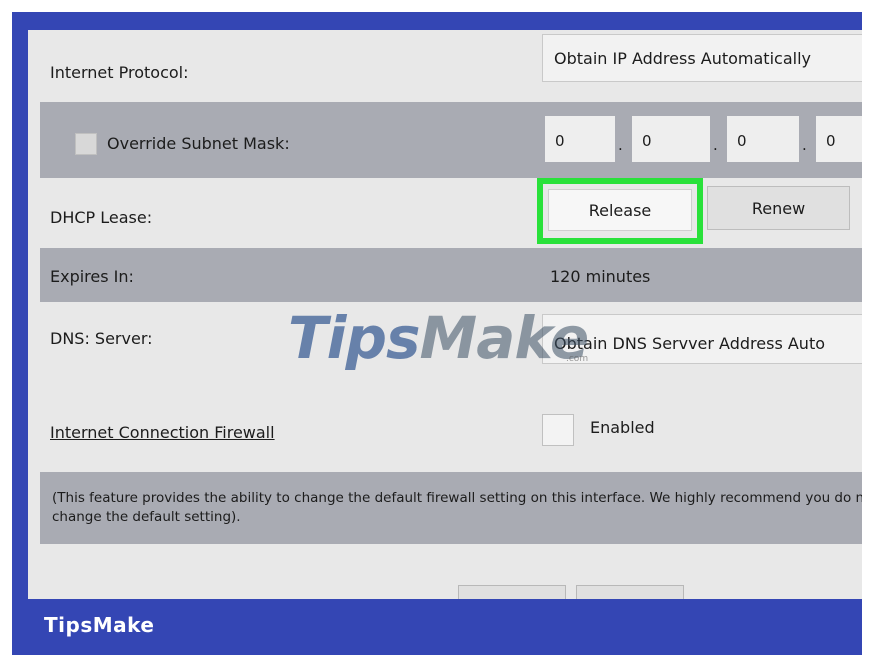 This screenshot has width=870, height=667. Describe the element at coordinates (451, 275) in the screenshot. I see `expires-row: Expires In: 120 minutes` at that location.